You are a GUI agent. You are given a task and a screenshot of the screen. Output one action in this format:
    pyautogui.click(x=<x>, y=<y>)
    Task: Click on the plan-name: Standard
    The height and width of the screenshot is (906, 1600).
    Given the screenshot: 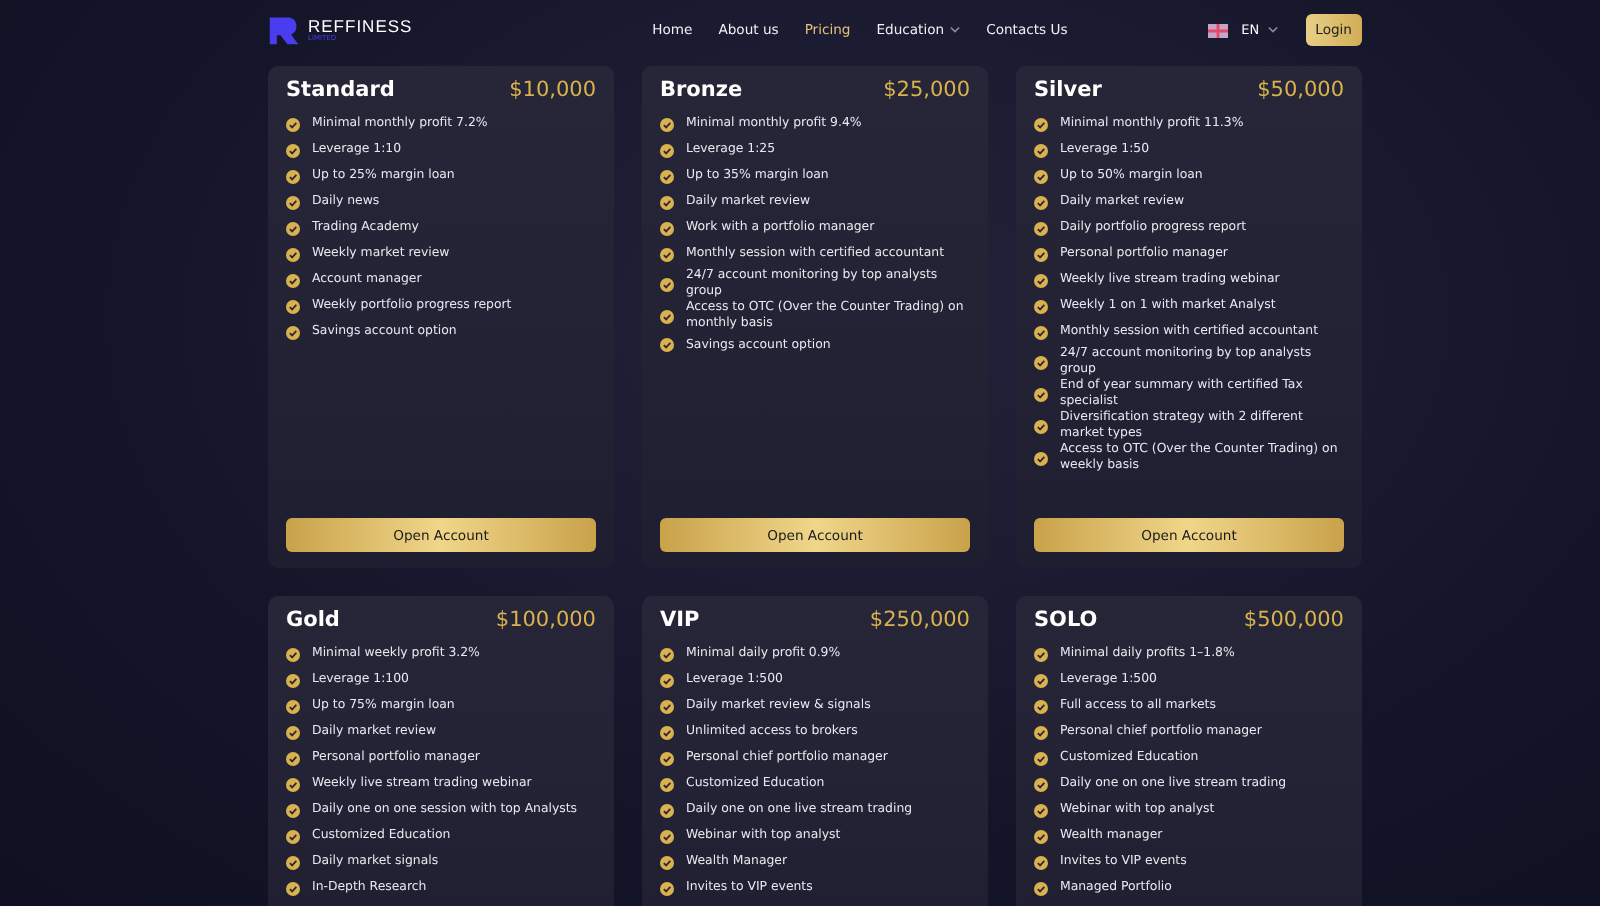 What is the action you would take?
    pyautogui.click(x=340, y=90)
    